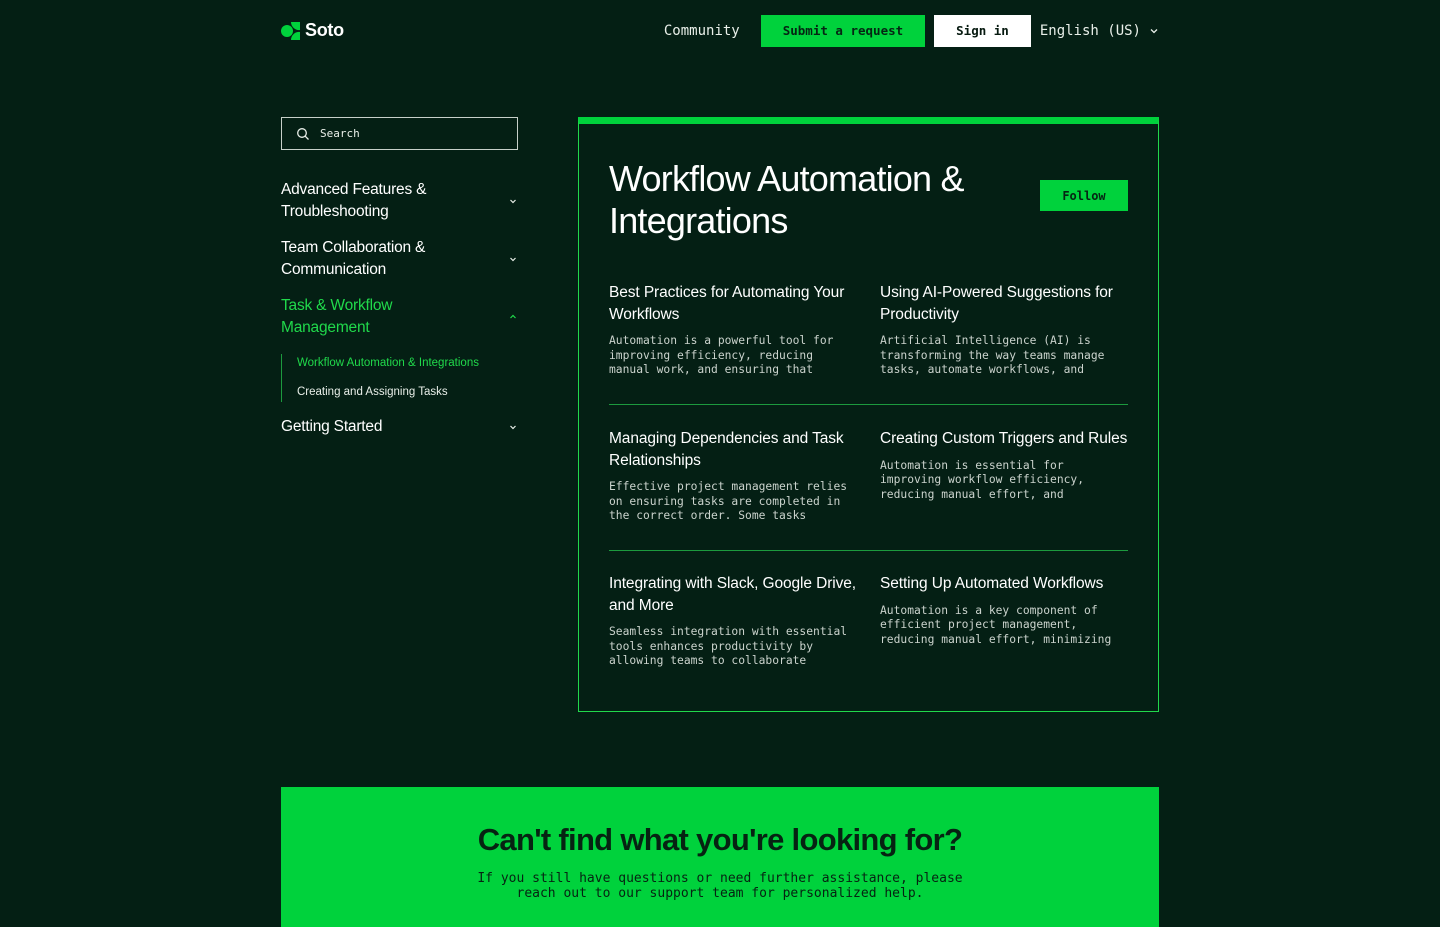  Describe the element at coordinates (1090, 30) in the screenshot. I see `language-label: English (US)` at that location.